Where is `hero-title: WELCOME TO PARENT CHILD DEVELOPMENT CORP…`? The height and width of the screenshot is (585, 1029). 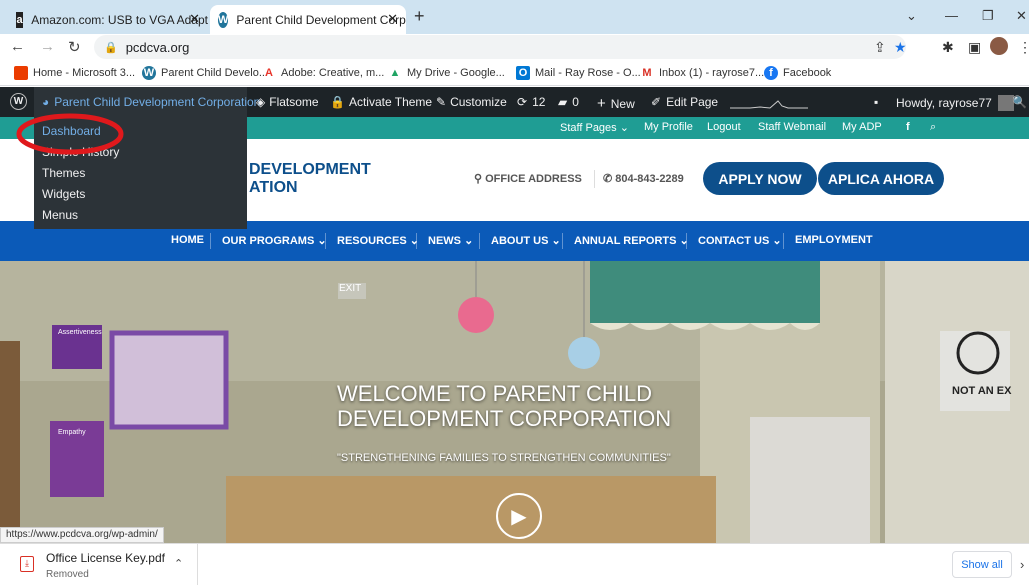 hero-title: WELCOME TO PARENT CHILD DEVELOPMENT CORP… is located at coordinates (504, 406).